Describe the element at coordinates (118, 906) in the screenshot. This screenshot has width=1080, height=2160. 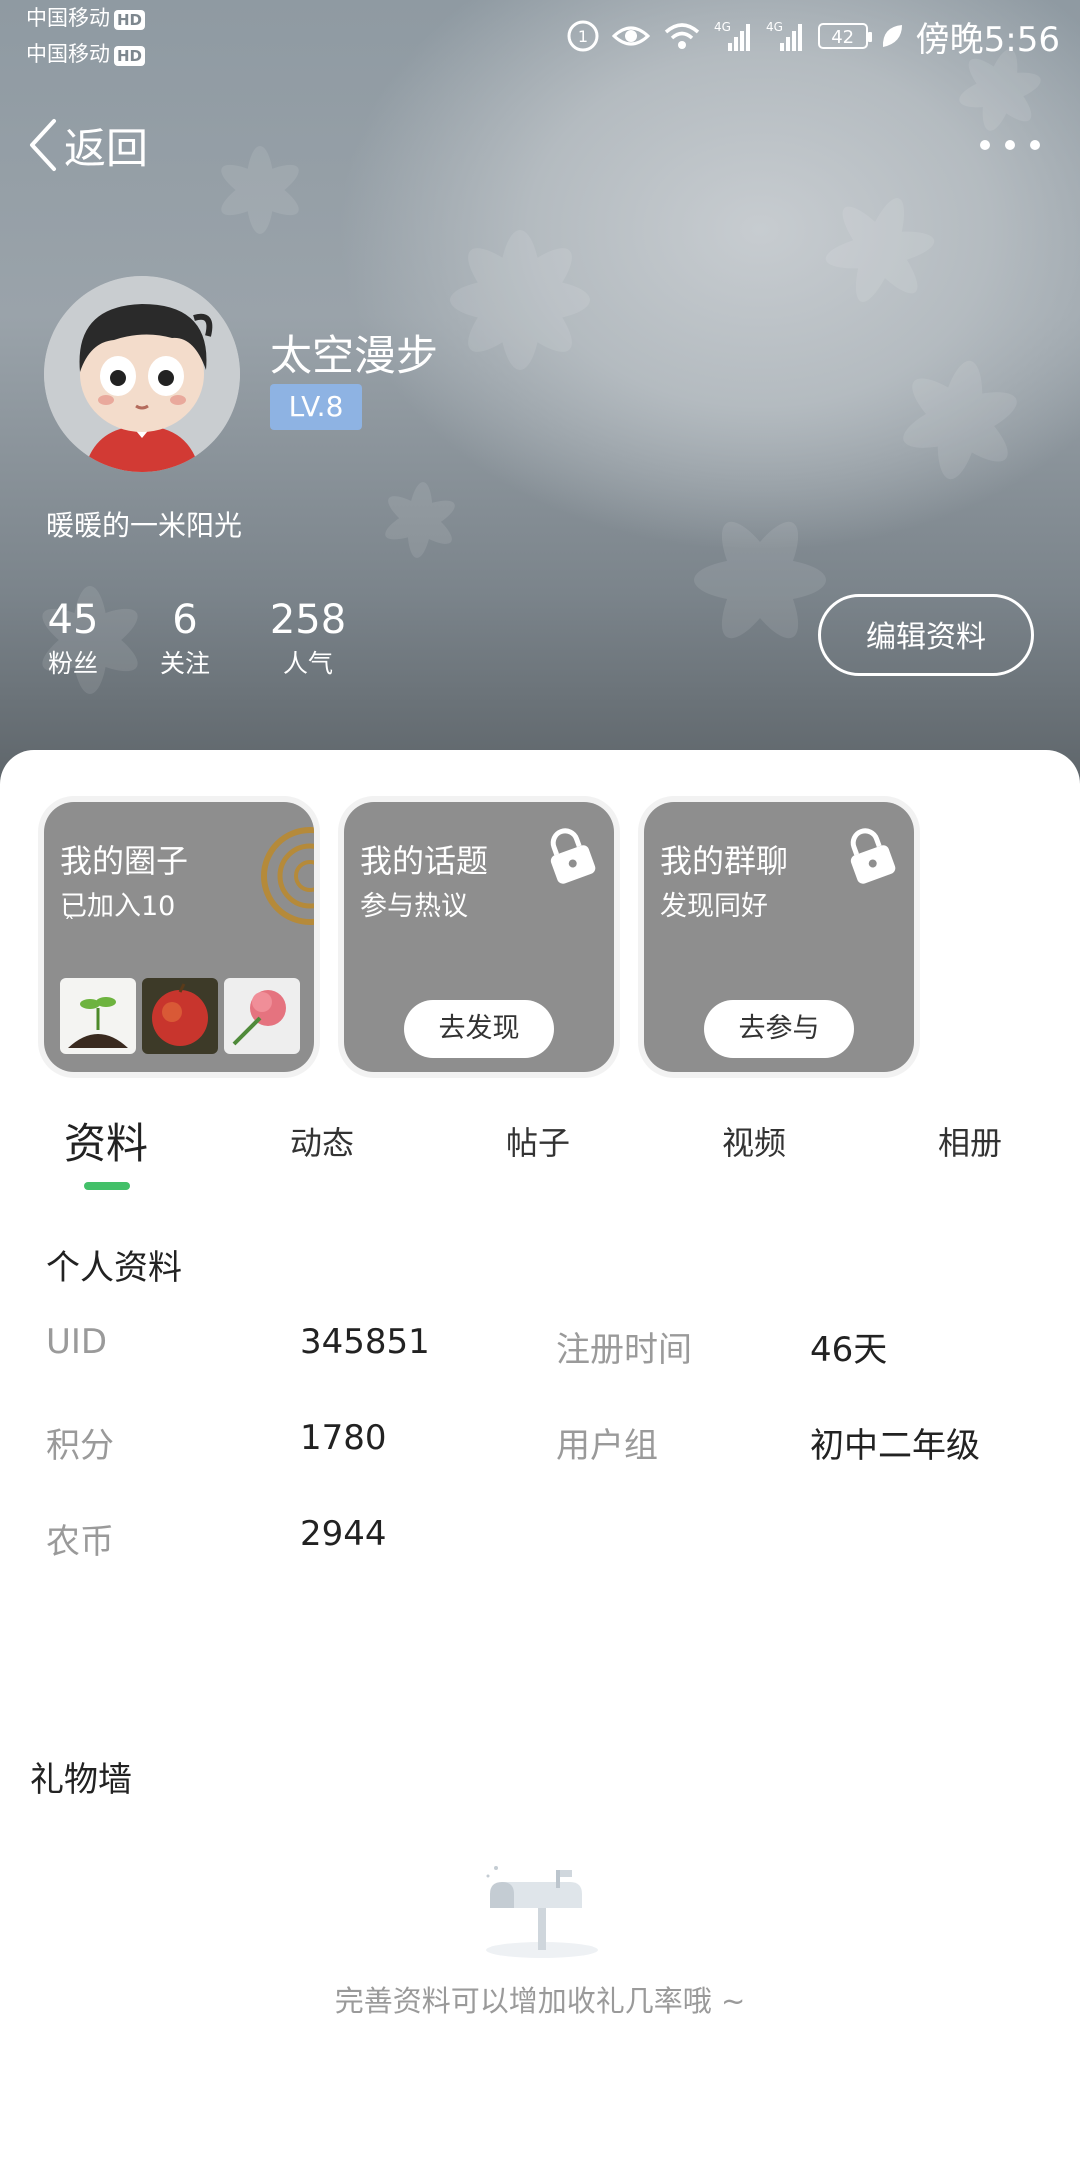
I see `card-subtitle: 已加入10` at that location.